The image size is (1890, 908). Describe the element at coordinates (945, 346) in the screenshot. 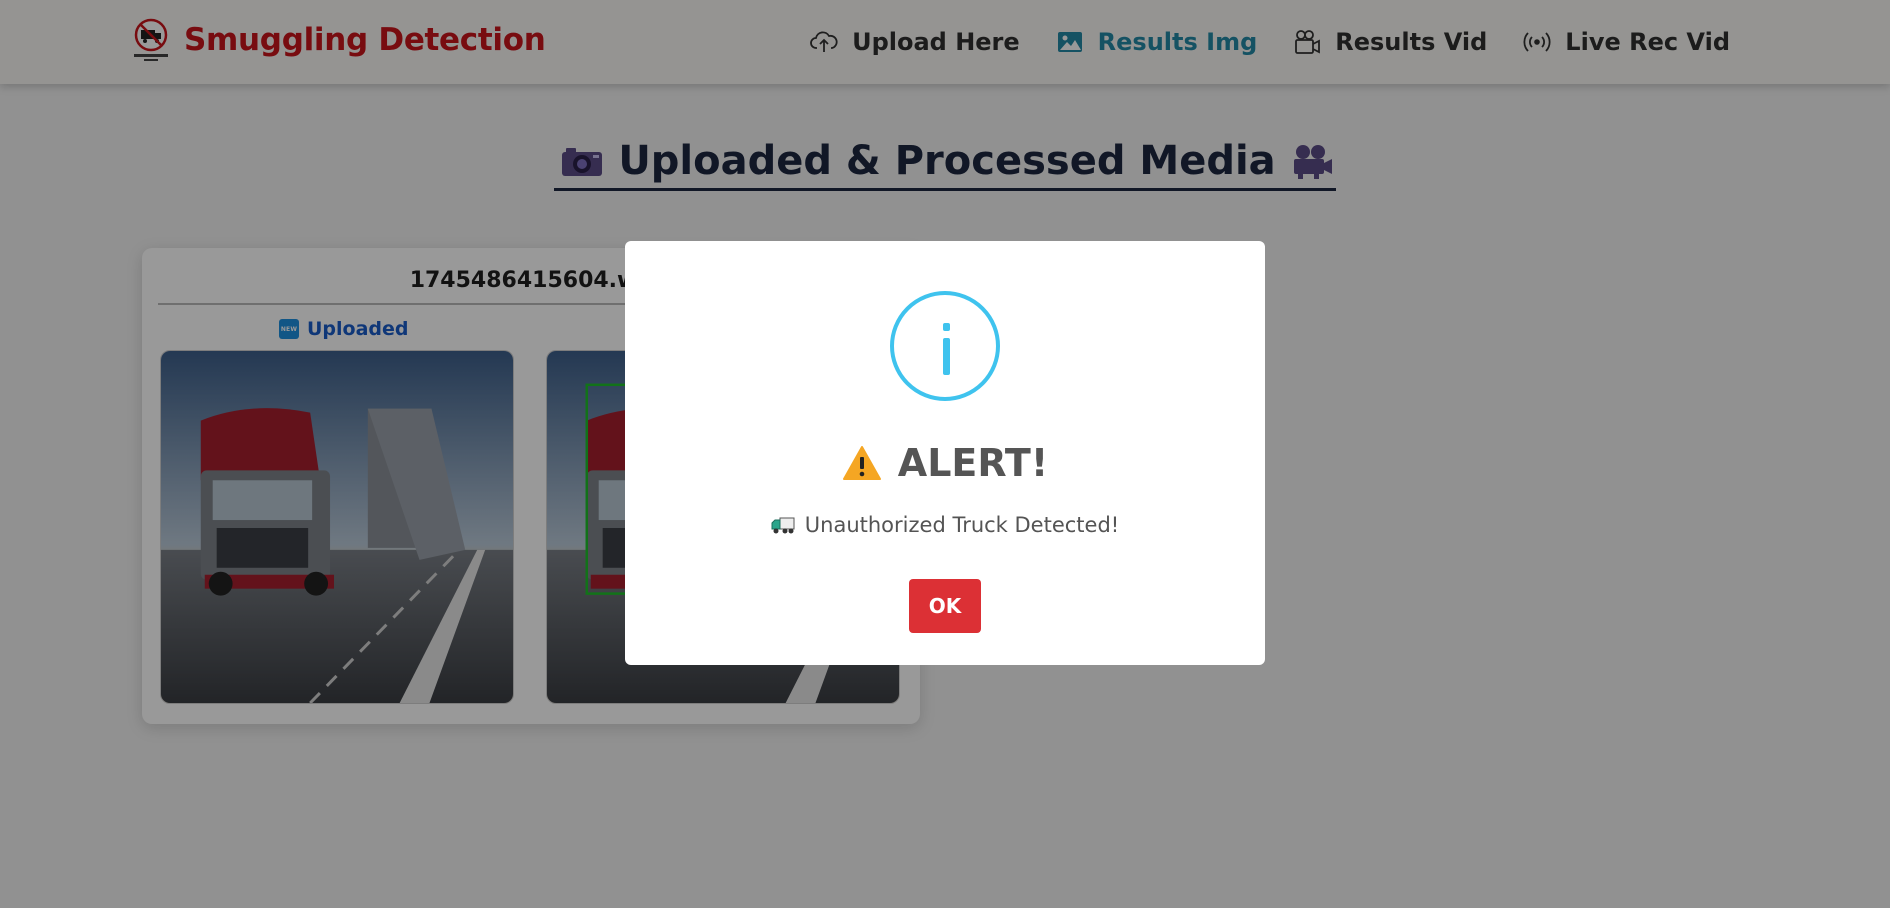

I see `info-icon` at that location.